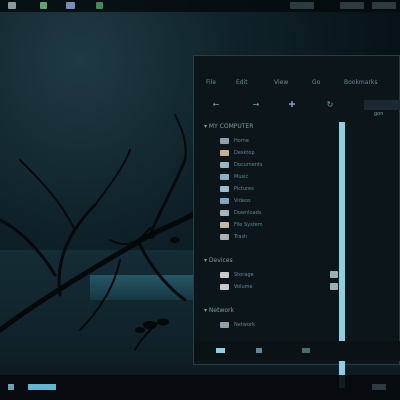  I want to click on desktop-icon, so click(224, 153).